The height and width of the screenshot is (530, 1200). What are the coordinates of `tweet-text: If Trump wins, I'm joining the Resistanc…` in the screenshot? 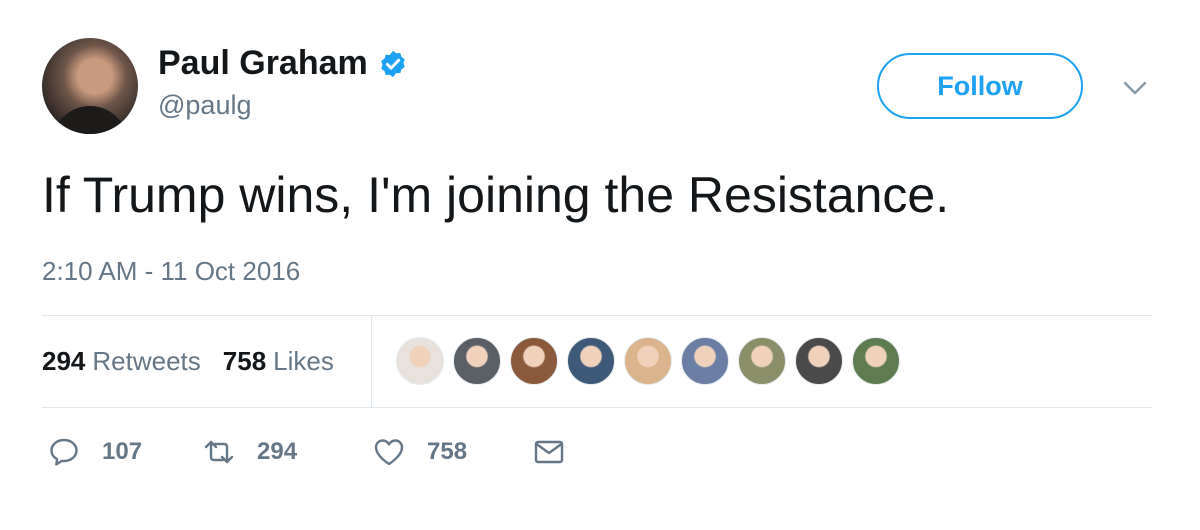 It's located at (496, 195).